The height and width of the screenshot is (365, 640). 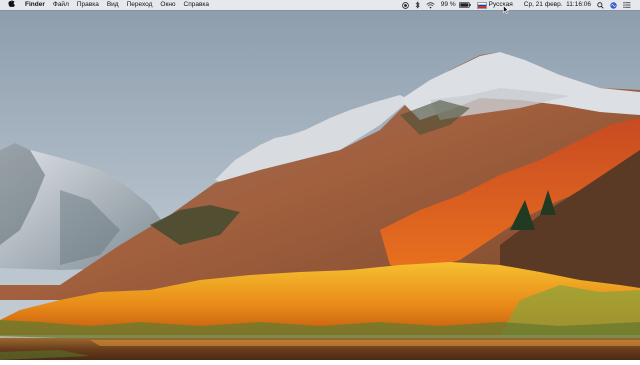 I want to click on battery-percent: 99 %, so click(x=448, y=5).